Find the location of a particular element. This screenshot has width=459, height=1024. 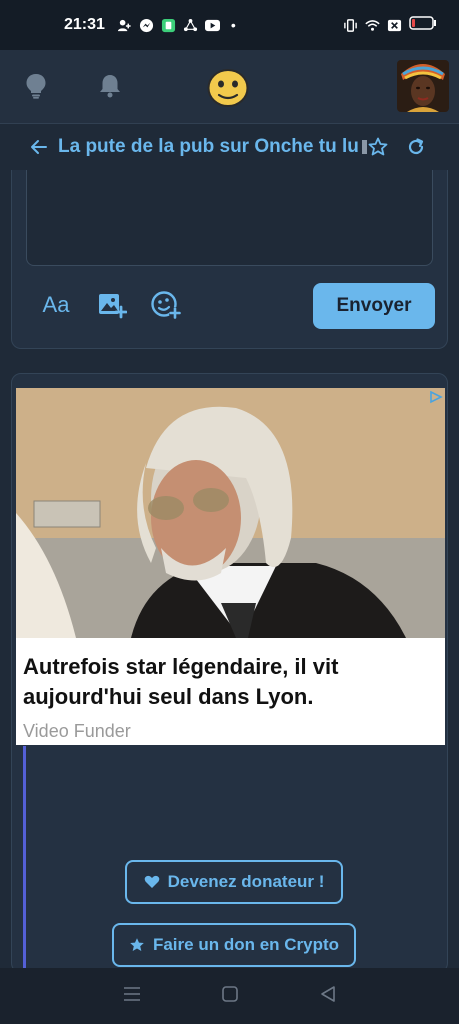

add-emoji-icon is located at coordinates (166, 305).